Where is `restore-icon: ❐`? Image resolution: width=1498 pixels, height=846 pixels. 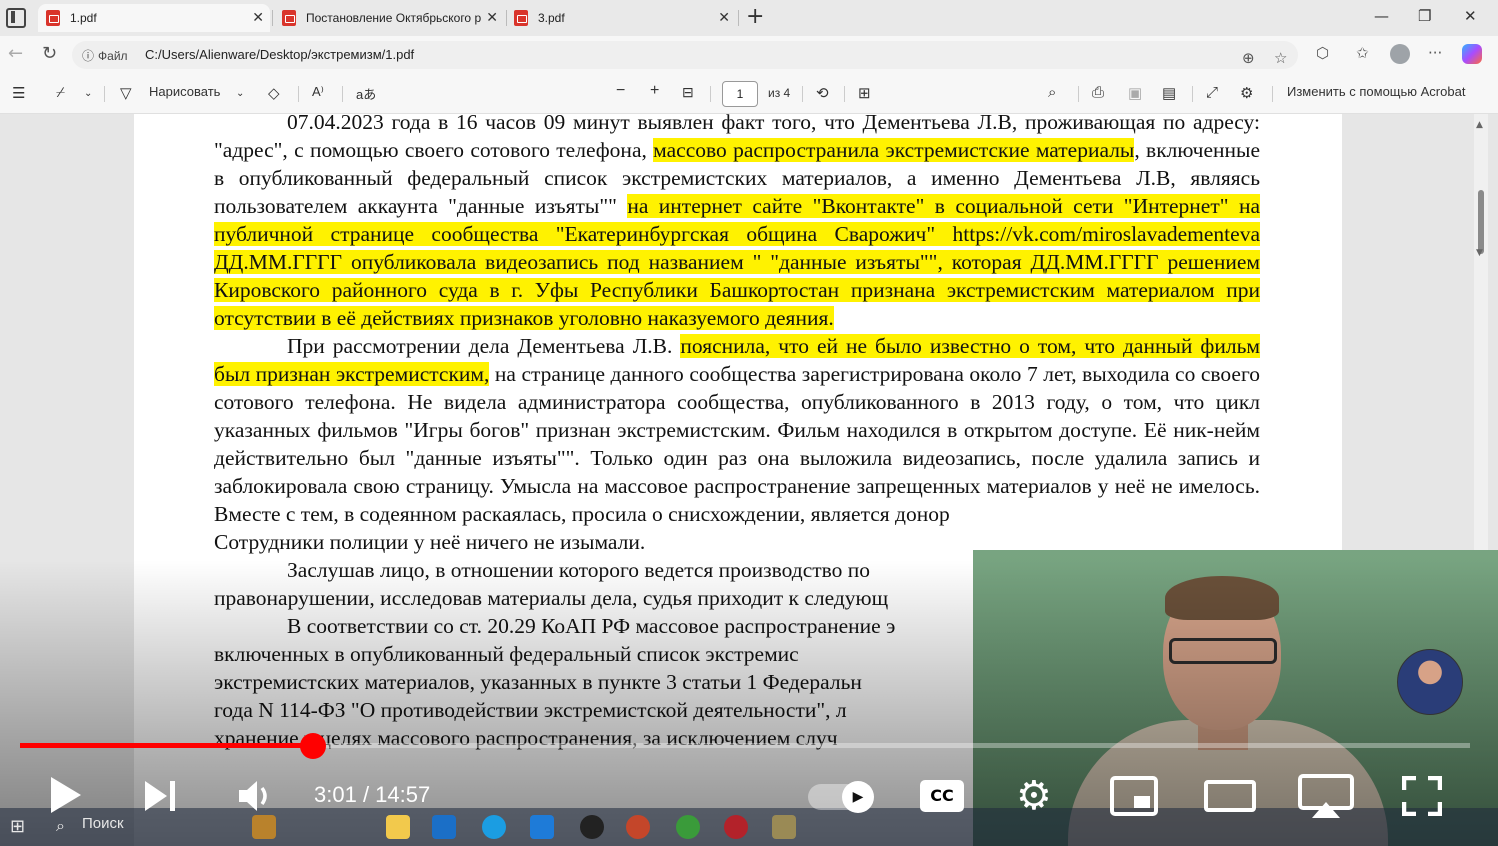 restore-icon: ❐ is located at coordinates (1424, 16).